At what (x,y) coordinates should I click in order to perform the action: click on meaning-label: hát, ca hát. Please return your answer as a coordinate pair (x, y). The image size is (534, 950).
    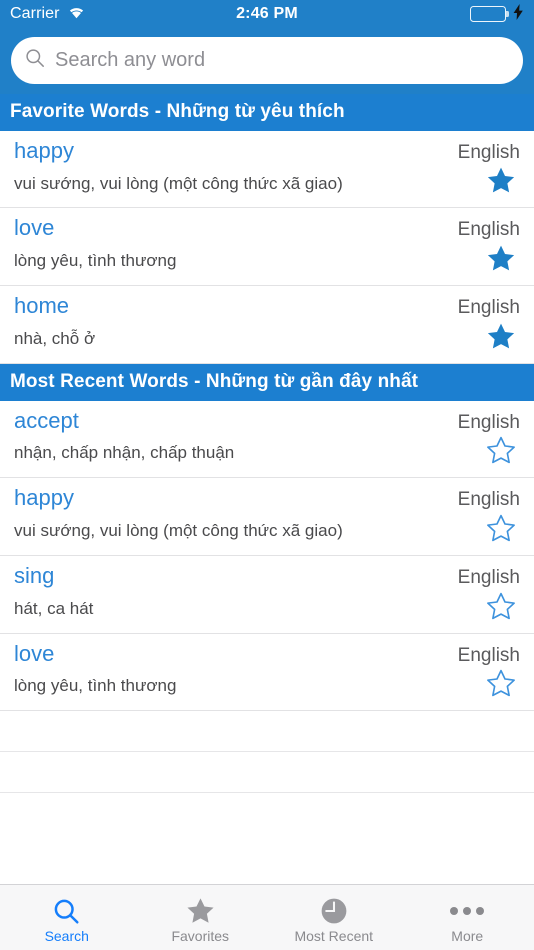
    Looking at the image, I should click on (54, 608).